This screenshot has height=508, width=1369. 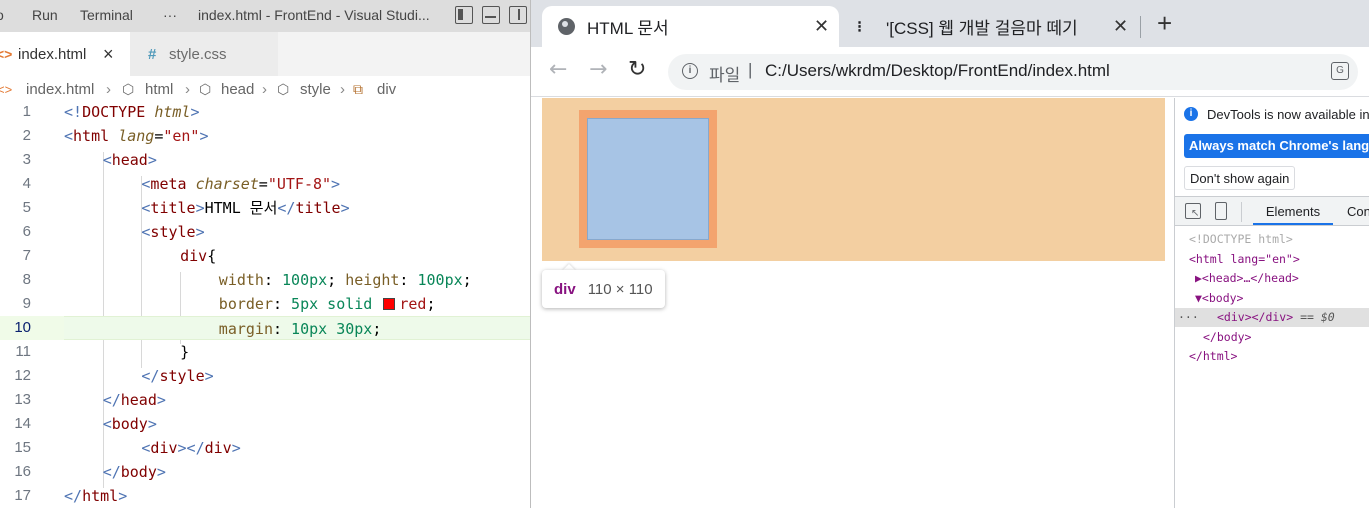 What do you see at coordinates (598, 69) in the screenshot?
I see `forward-button: →` at bounding box center [598, 69].